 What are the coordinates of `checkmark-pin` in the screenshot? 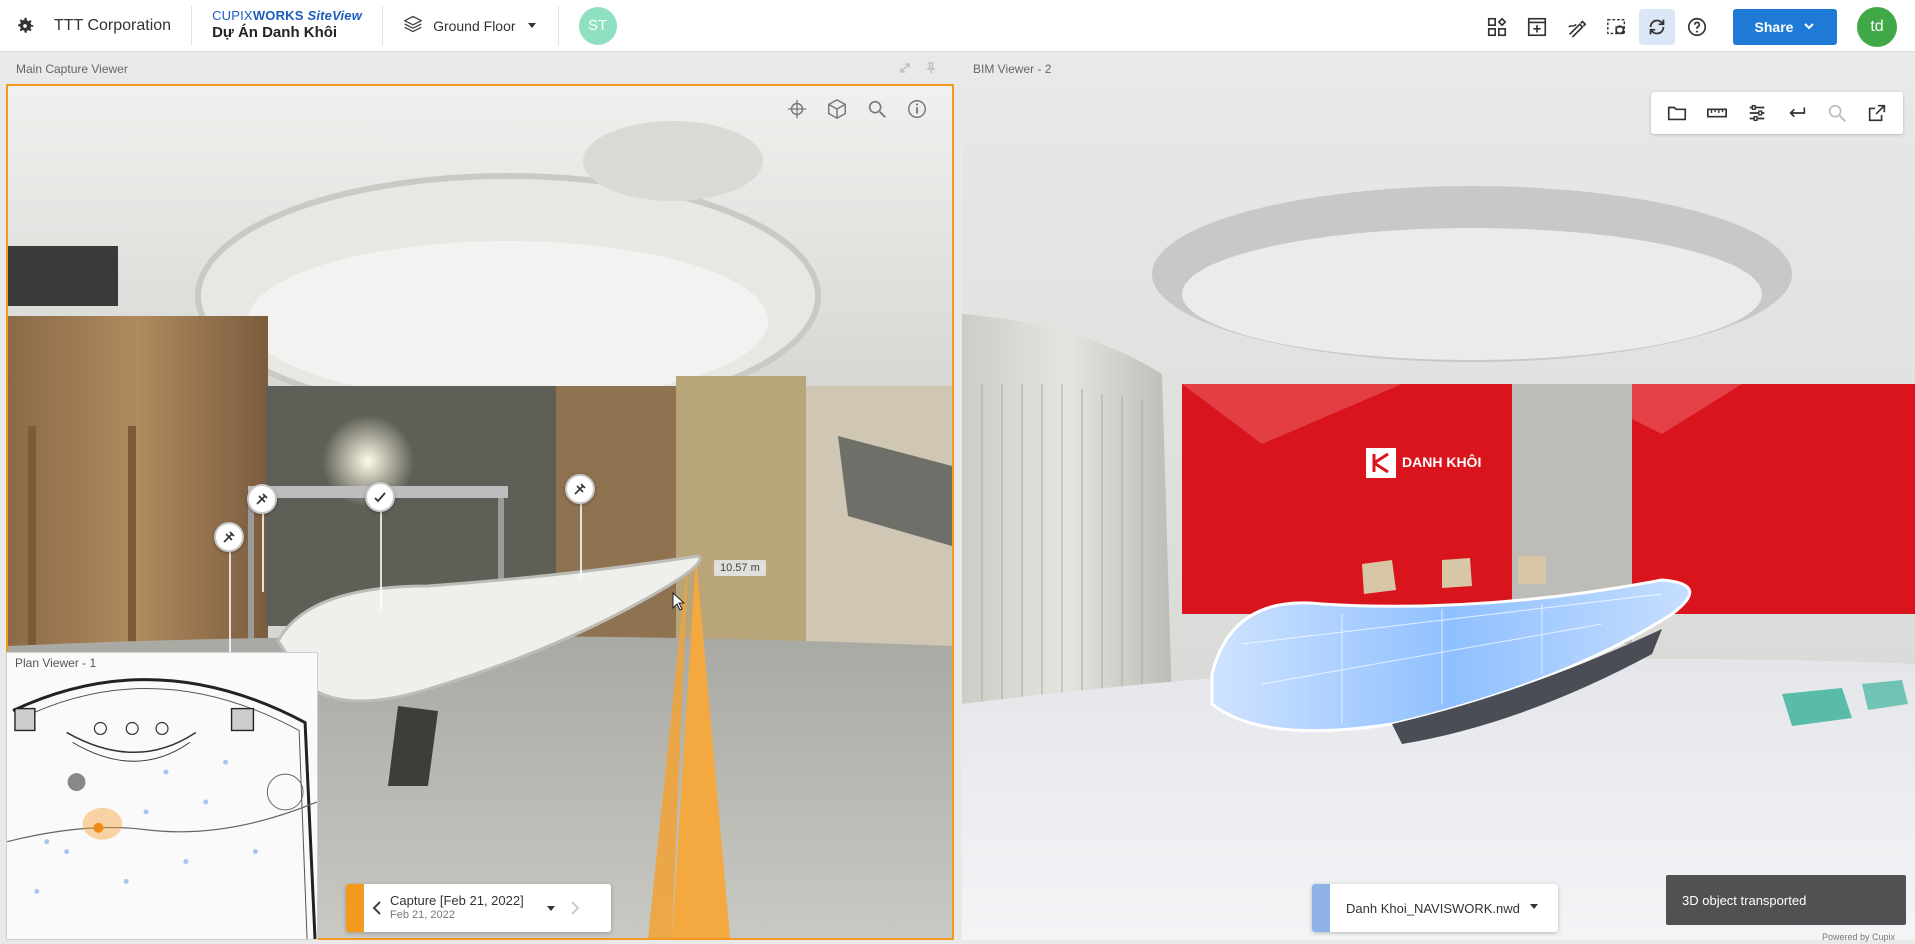 It's located at (380, 497).